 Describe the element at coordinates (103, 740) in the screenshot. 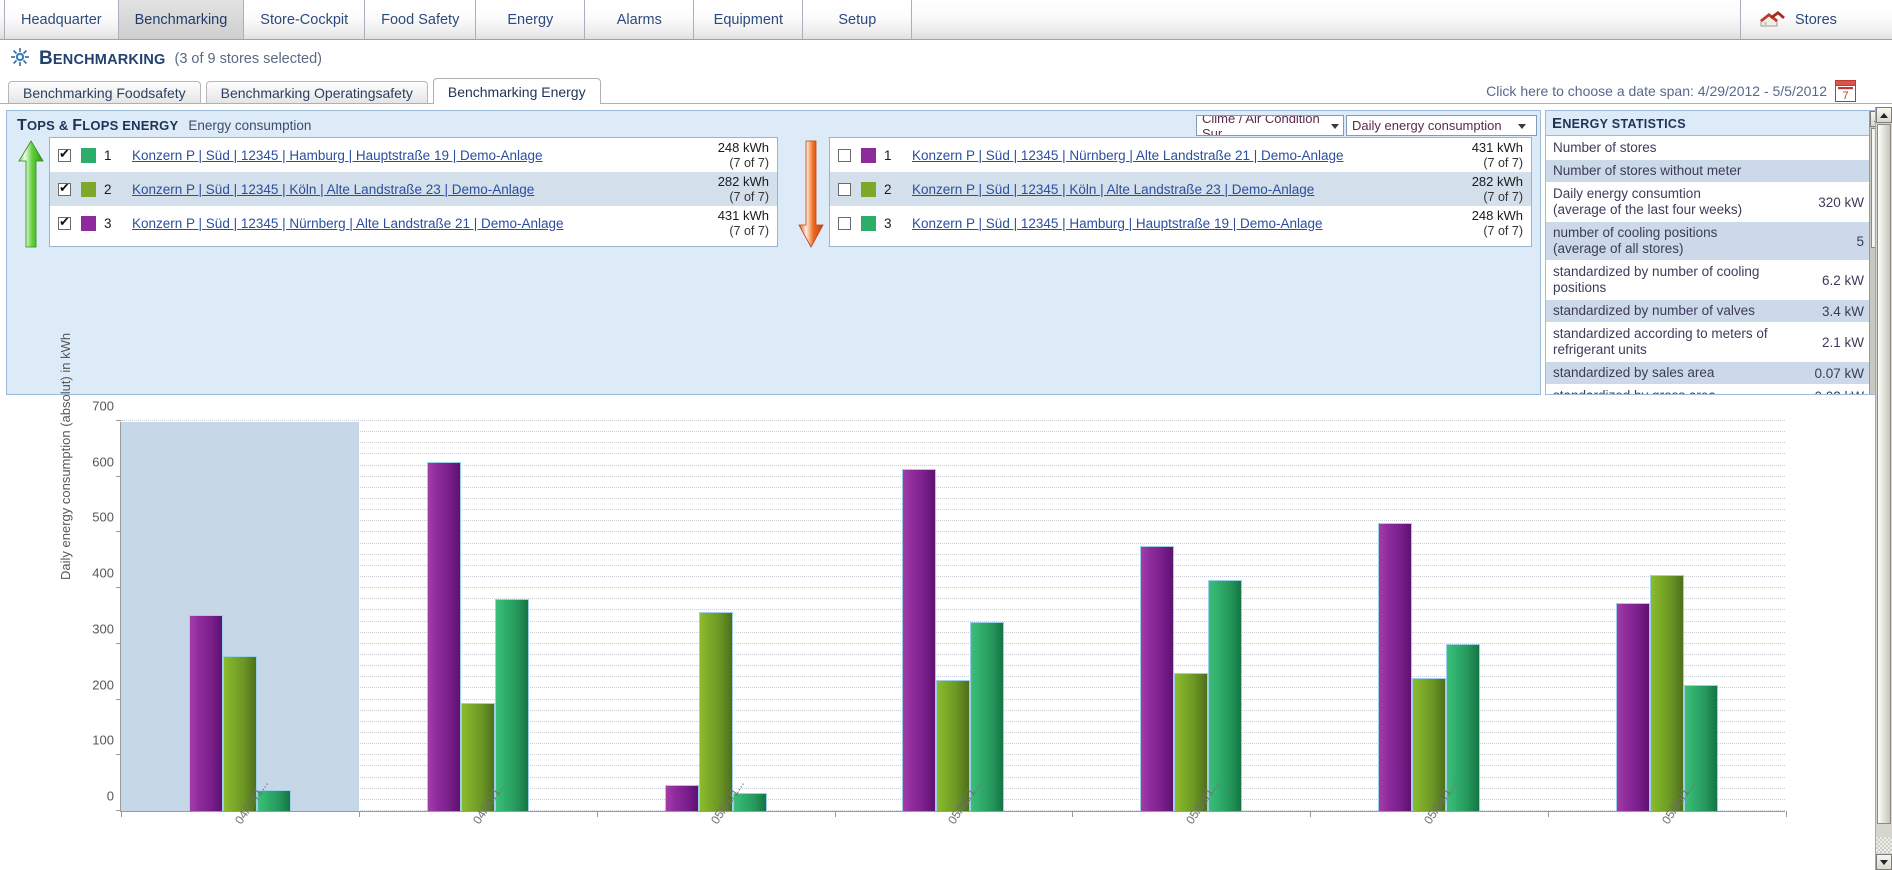

I see `y-axis-tick-label: 100` at that location.